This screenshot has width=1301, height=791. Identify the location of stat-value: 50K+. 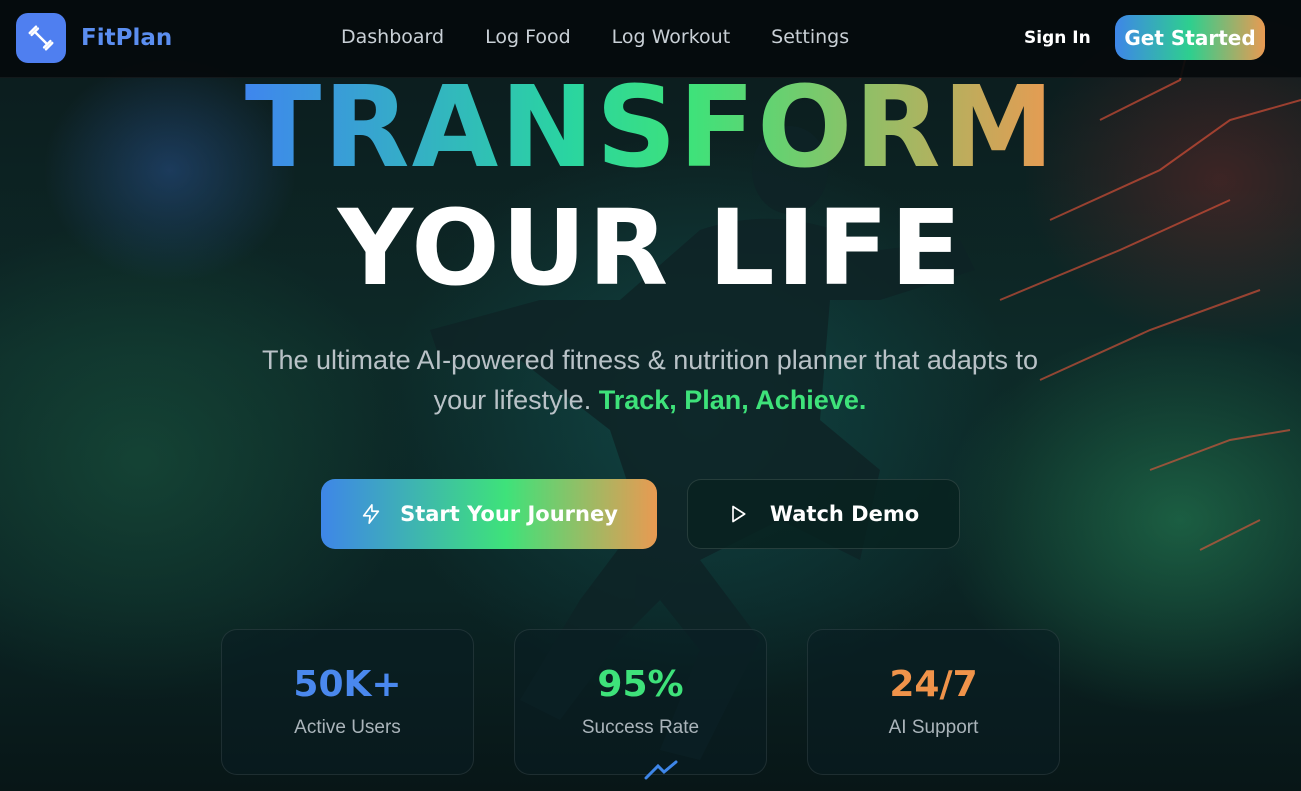
(347, 684).